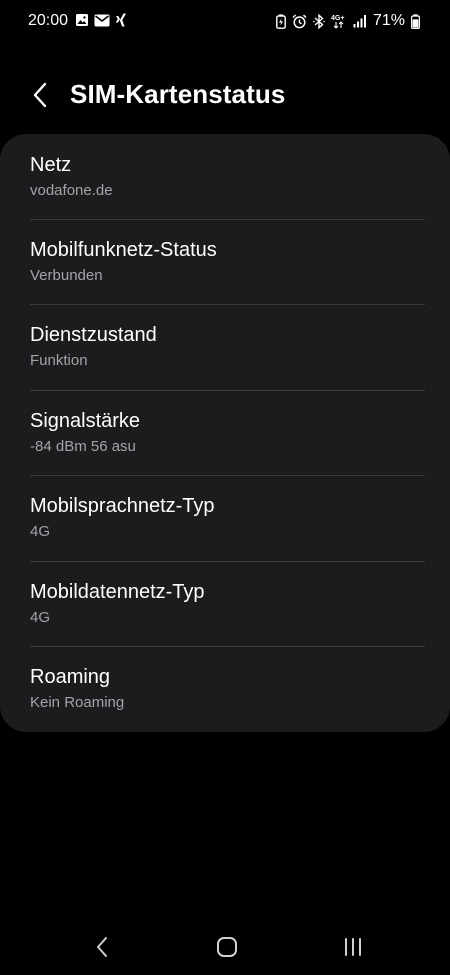  Describe the element at coordinates (70, 677) in the screenshot. I see `item-label: Roaming` at that location.